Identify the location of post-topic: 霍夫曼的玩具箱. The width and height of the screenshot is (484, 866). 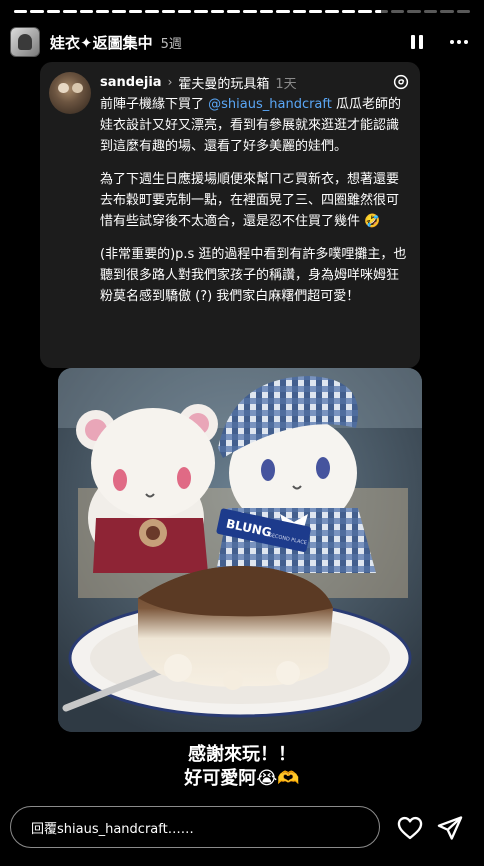
(224, 84).